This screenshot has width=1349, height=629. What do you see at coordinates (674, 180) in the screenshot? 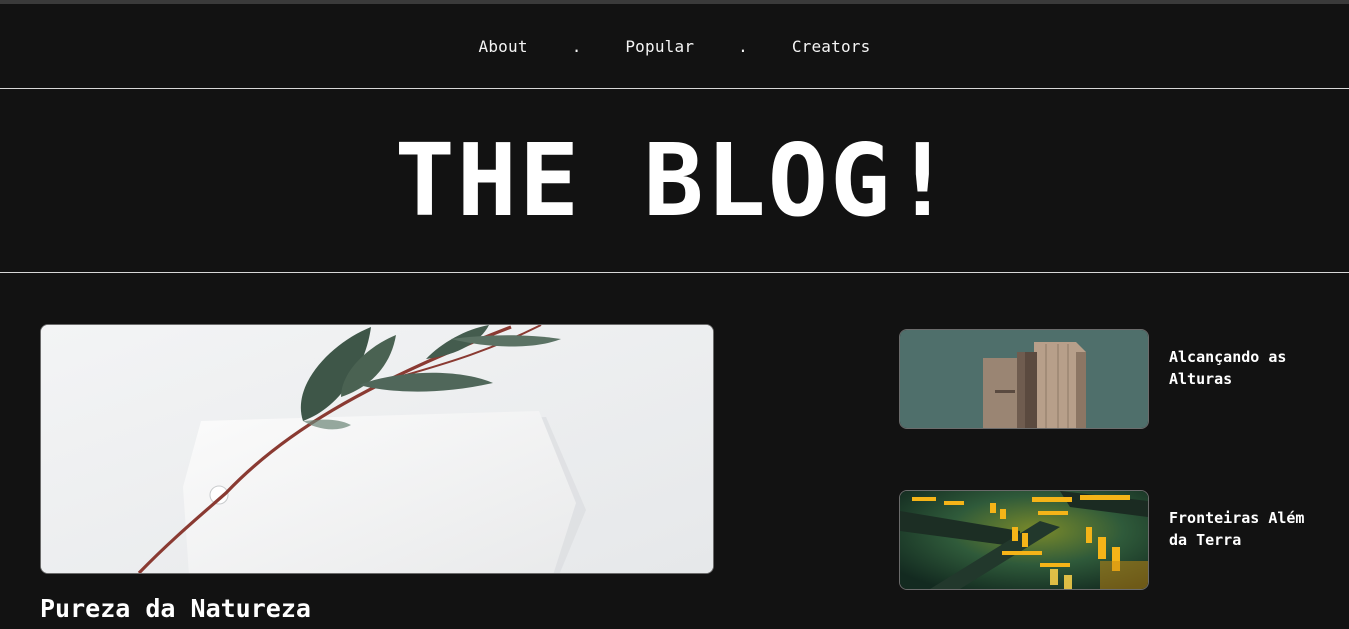
I see `page-title: THE BLOG!` at bounding box center [674, 180].